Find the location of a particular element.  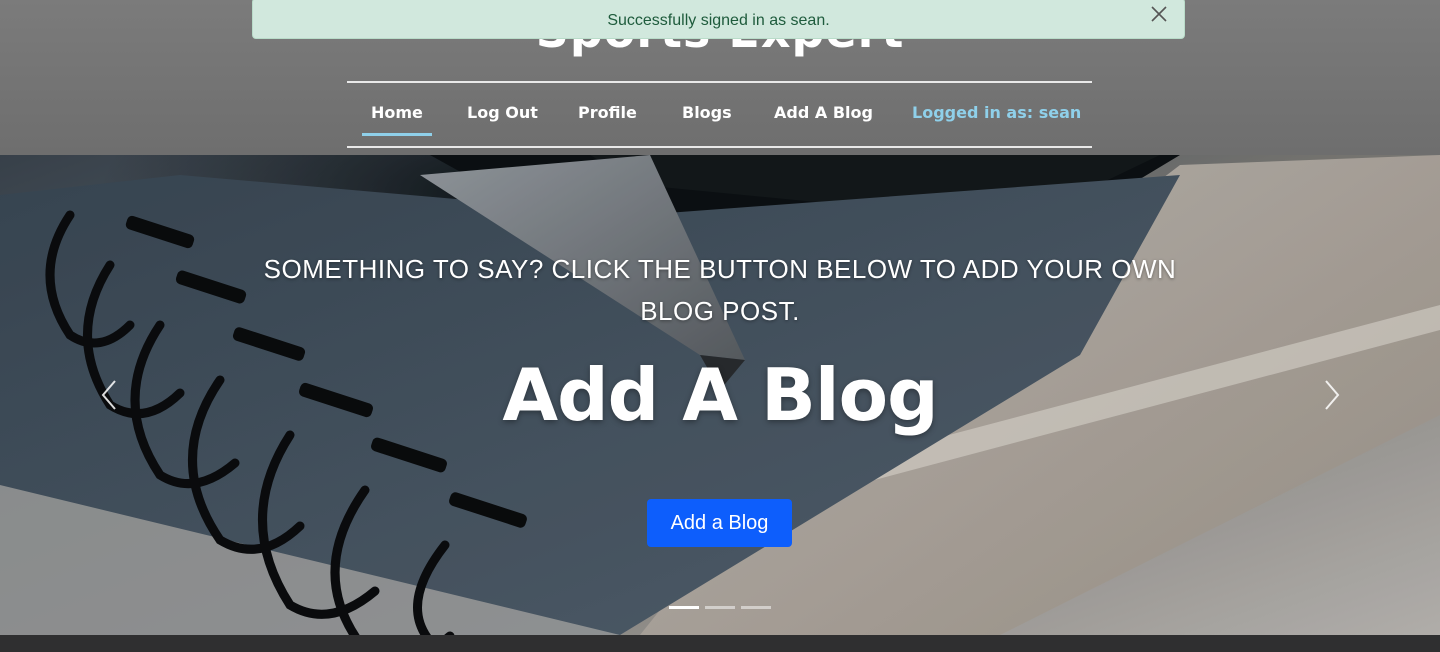

nav-item-profile: Profile is located at coordinates (607, 112).